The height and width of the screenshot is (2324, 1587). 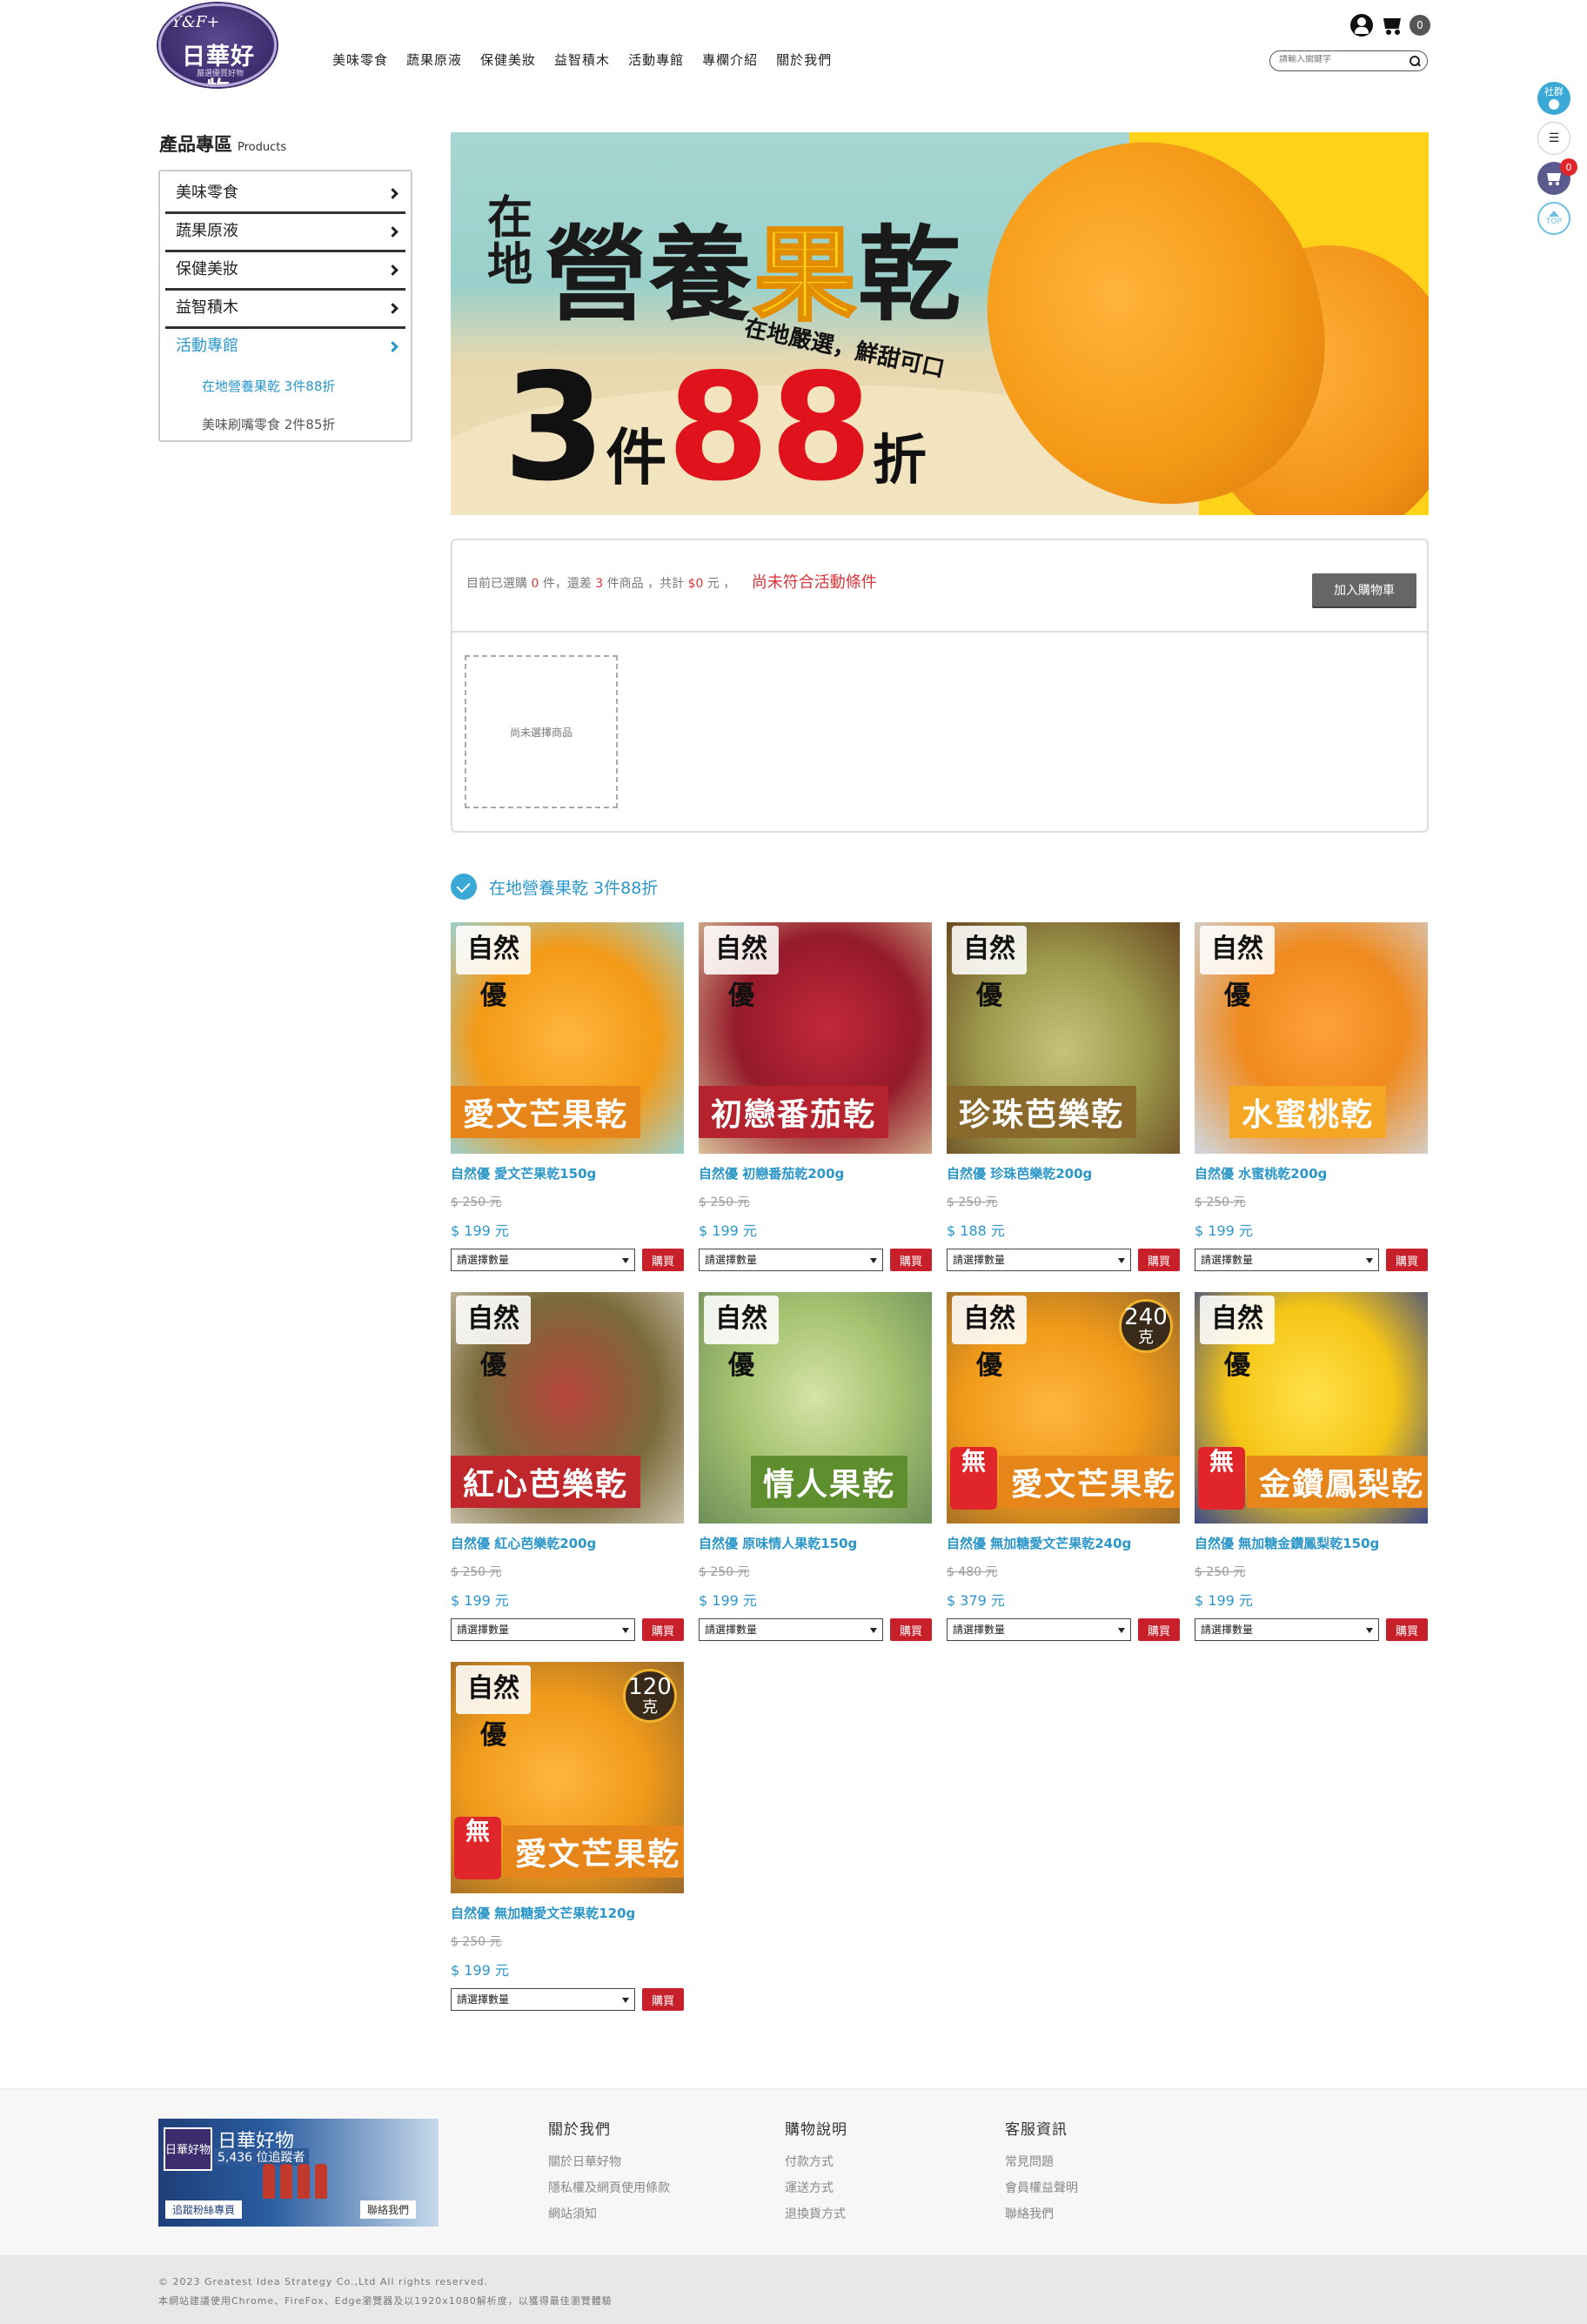 I want to click on remain-count: 3, so click(x=599, y=584).